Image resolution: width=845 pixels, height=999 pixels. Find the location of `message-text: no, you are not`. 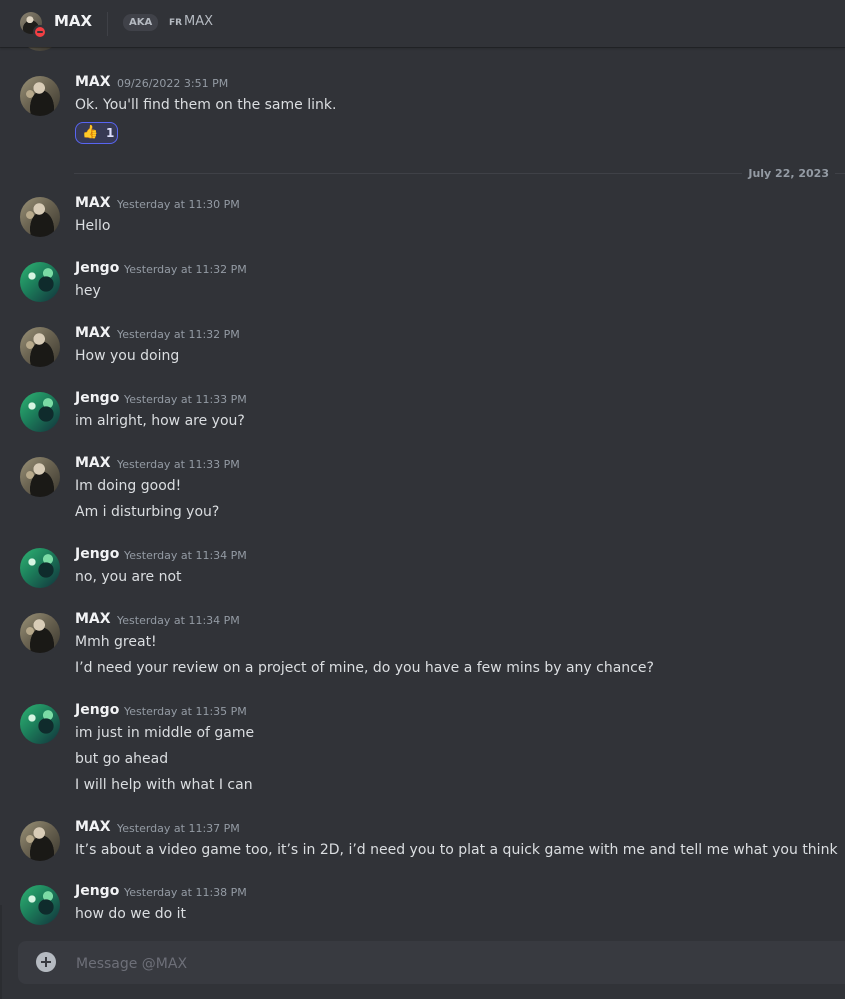

message-text: no, you are not is located at coordinates (128, 577).